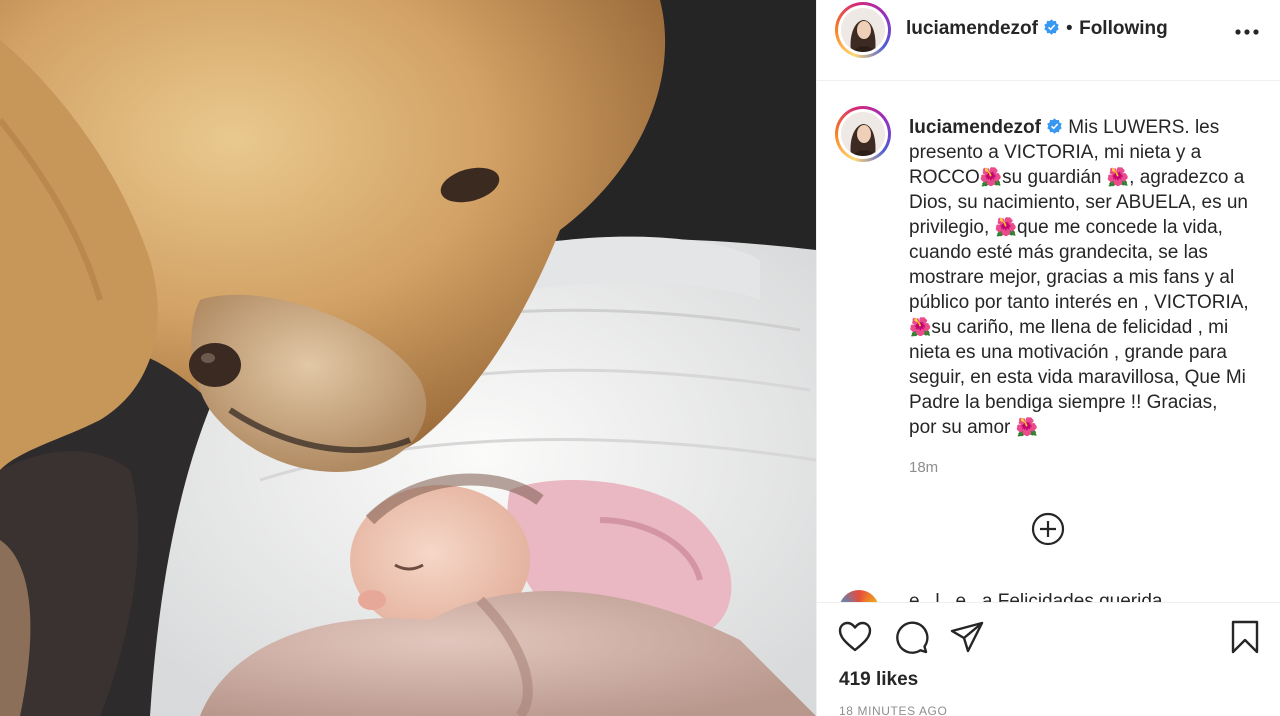 The image size is (1280, 716). I want to click on caption-avatar, so click(863, 134).